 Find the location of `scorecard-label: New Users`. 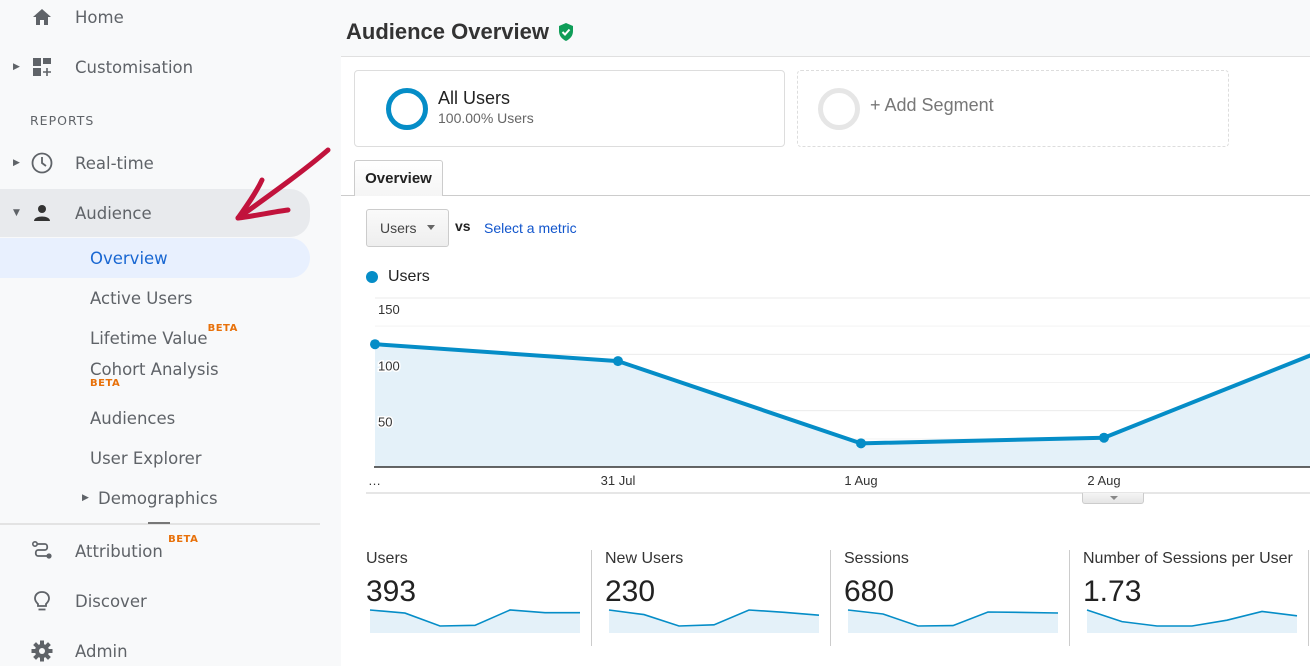

scorecard-label: New Users is located at coordinates (644, 558).